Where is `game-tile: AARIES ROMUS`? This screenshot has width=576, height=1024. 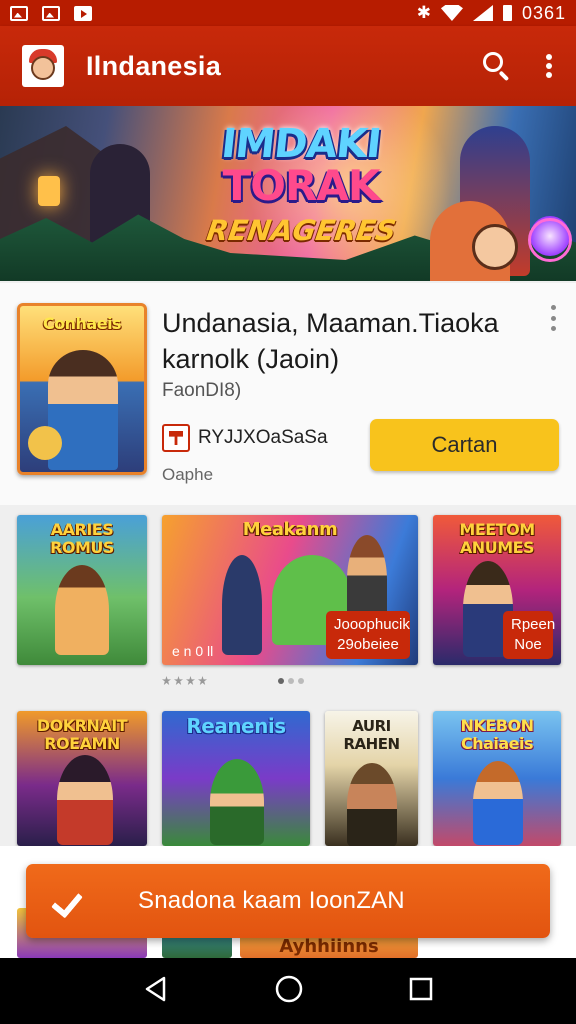
game-tile: AARIES ROMUS is located at coordinates (82, 590).